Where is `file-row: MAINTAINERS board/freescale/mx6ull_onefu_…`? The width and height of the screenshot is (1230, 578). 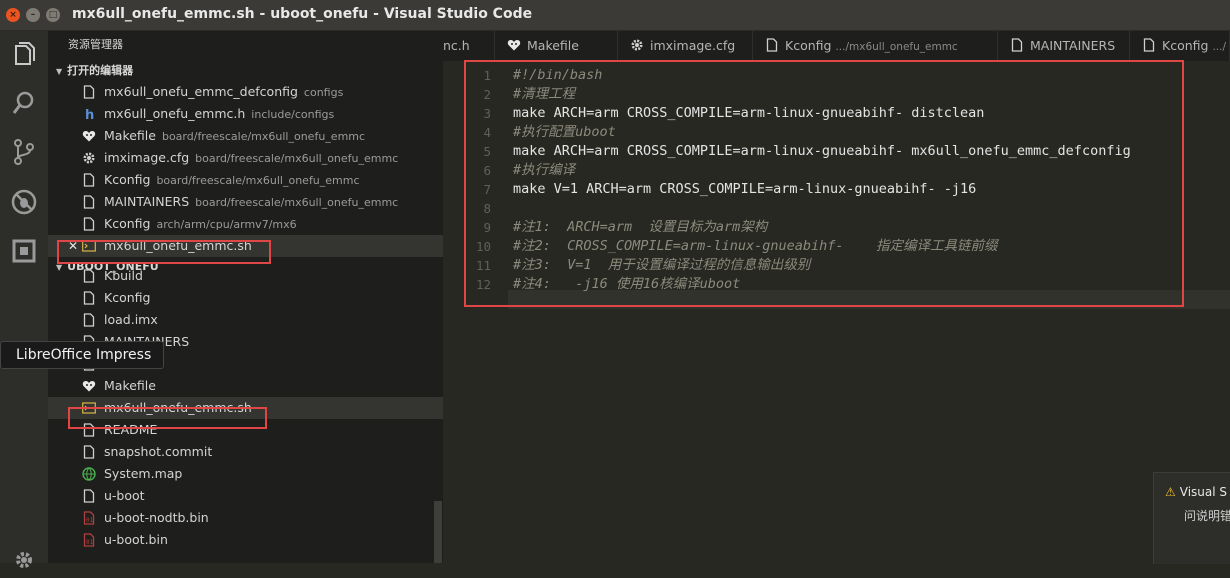 file-row: MAINTAINERS board/freescale/mx6ull_onefu_… is located at coordinates (245, 202).